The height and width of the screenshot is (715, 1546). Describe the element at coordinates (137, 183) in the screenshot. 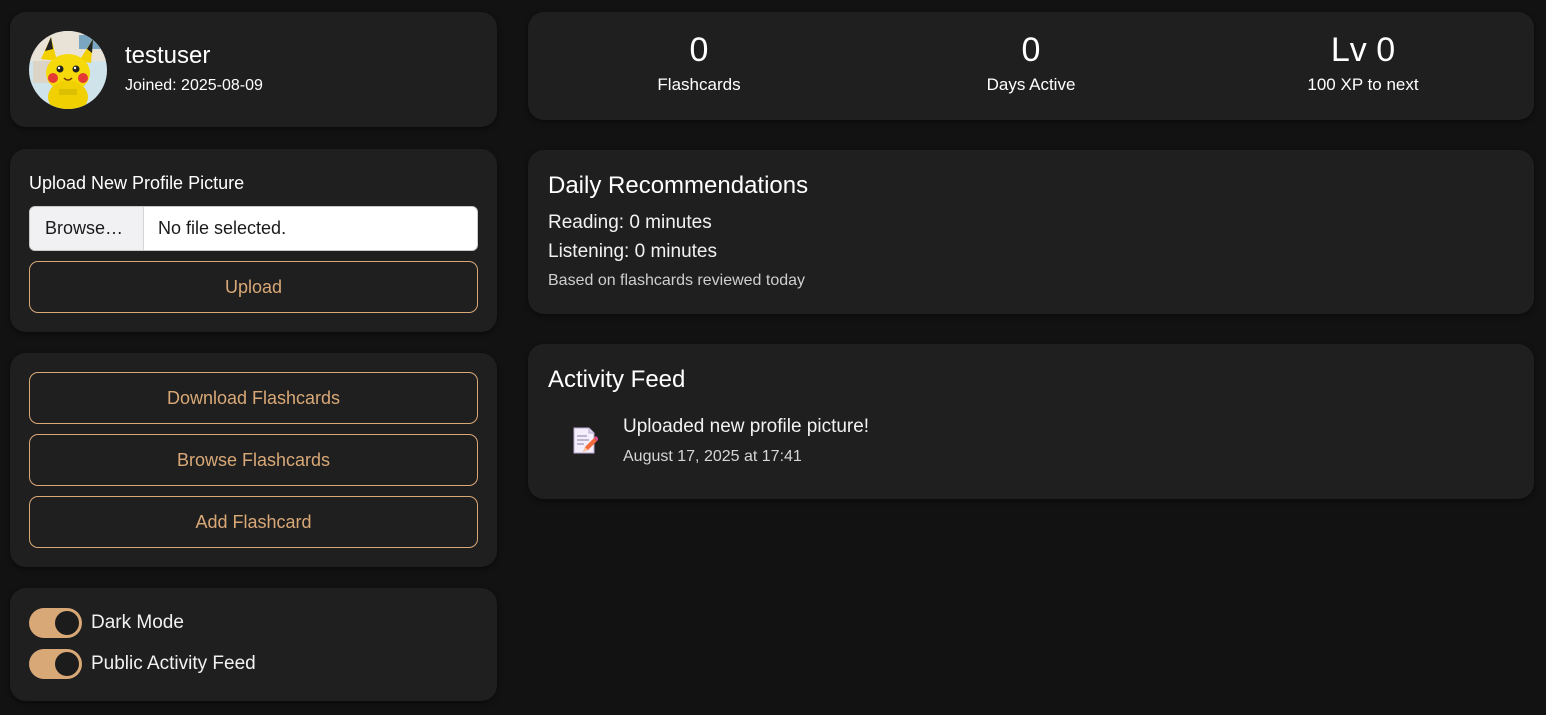

I see `upload-title: Upload New Profile Picture` at that location.